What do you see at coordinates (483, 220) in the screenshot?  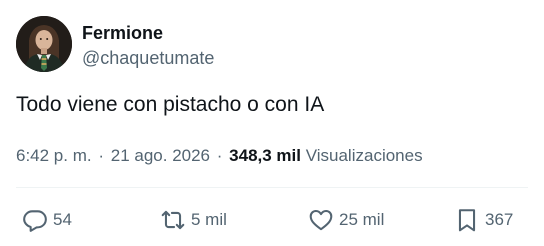 I see `bookmark-button: 367` at bounding box center [483, 220].